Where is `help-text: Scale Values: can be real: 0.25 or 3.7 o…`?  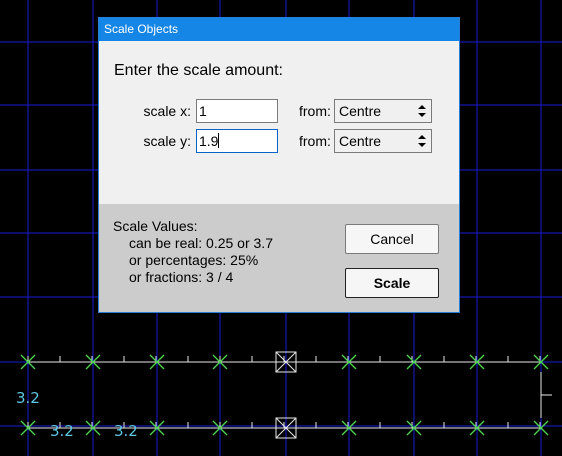 help-text: Scale Values: can be real: 0.25 or 3.7 o… is located at coordinates (193, 252).